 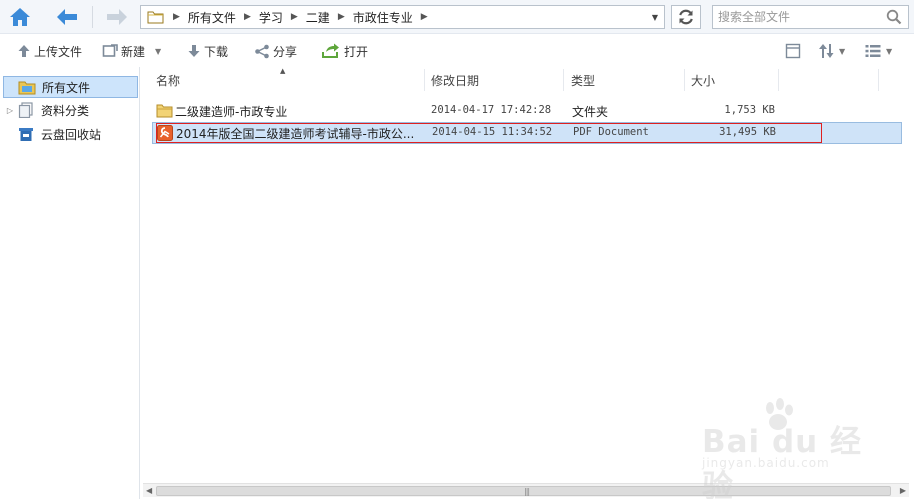 What do you see at coordinates (165, 133) in the screenshot?
I see `pdf-file-icon` at bounding box center [165, 133].